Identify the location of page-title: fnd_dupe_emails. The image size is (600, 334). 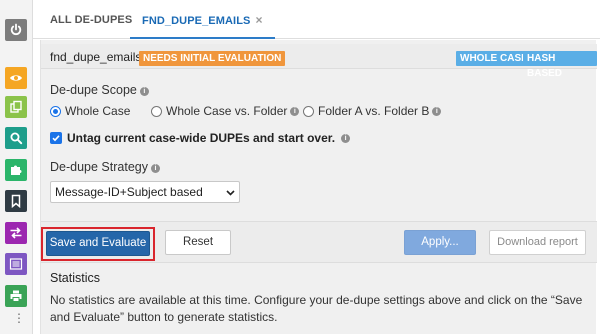
(96, 57).